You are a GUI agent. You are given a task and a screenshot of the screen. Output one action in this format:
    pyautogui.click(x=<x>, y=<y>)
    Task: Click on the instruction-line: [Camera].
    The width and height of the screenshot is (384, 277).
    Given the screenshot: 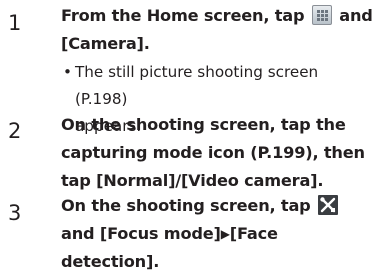 What is the action you would take?
    pyautogui.click(x=105, y=43)
    